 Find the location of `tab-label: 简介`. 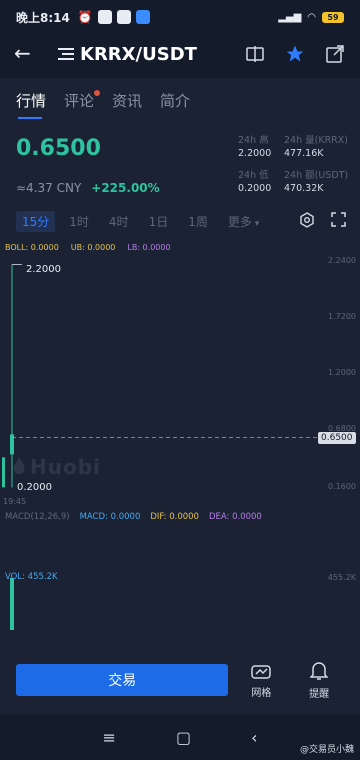

tab-label: 简介 is located at coordinates (175, 101).